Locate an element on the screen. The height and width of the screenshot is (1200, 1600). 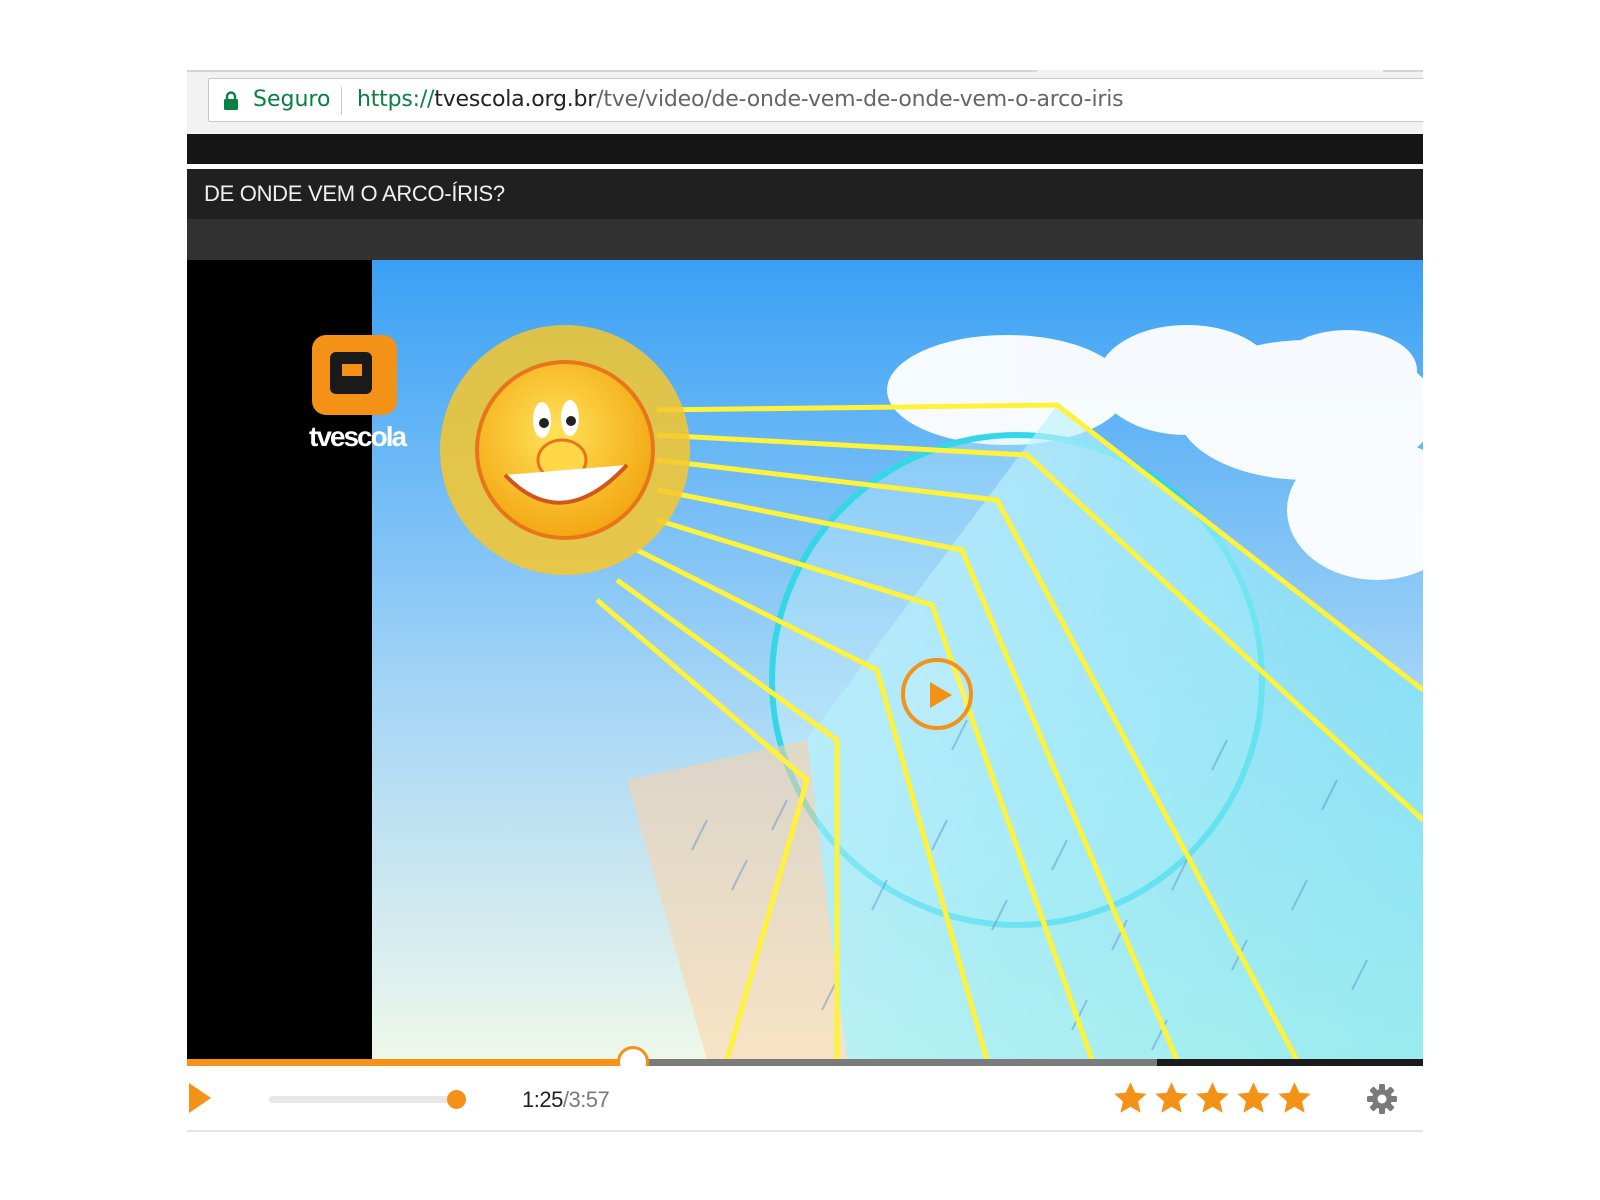
logo-text: tvescola is located at coordinates (358, 436).